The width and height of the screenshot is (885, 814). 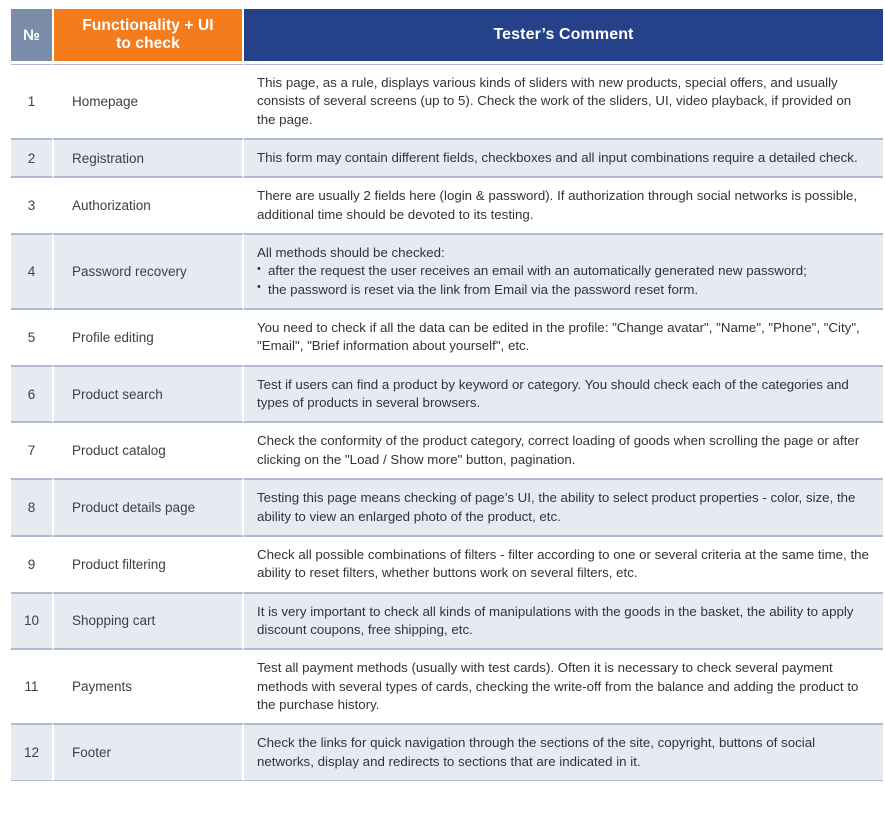 What do you see at coordinates (148, 507) in the screenshot?
I see `row-functionality: Product details page` at bounding box center [148, 507].